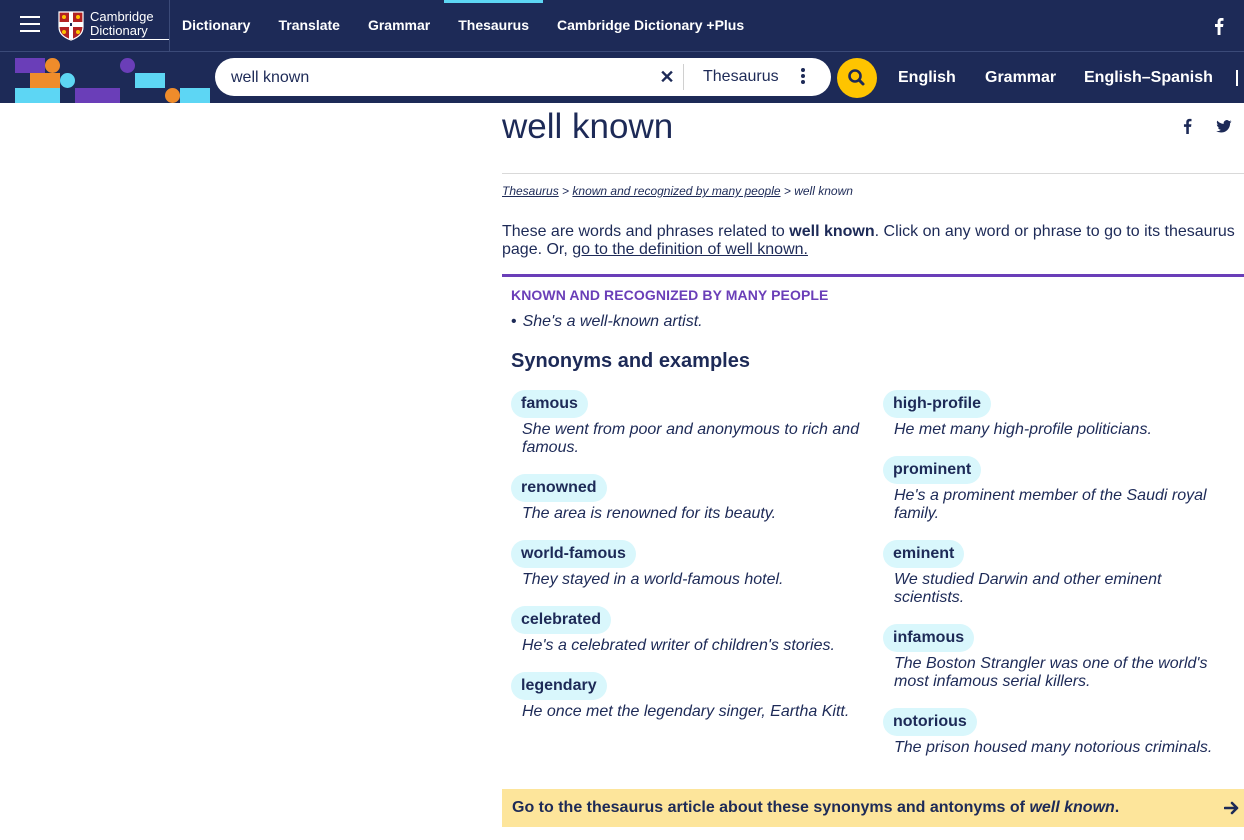 The height and width of the screenshot is (840, 1244). I want to click on overflow-indicator, so click(1237, 78).